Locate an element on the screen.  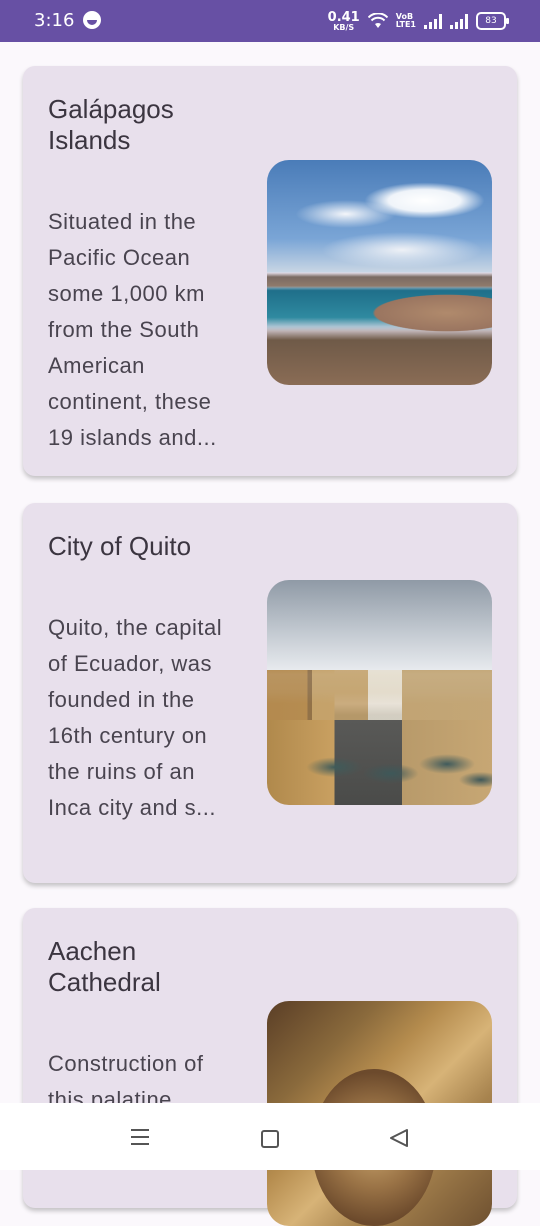
wifi-icon is located at coordinates (377, 20).